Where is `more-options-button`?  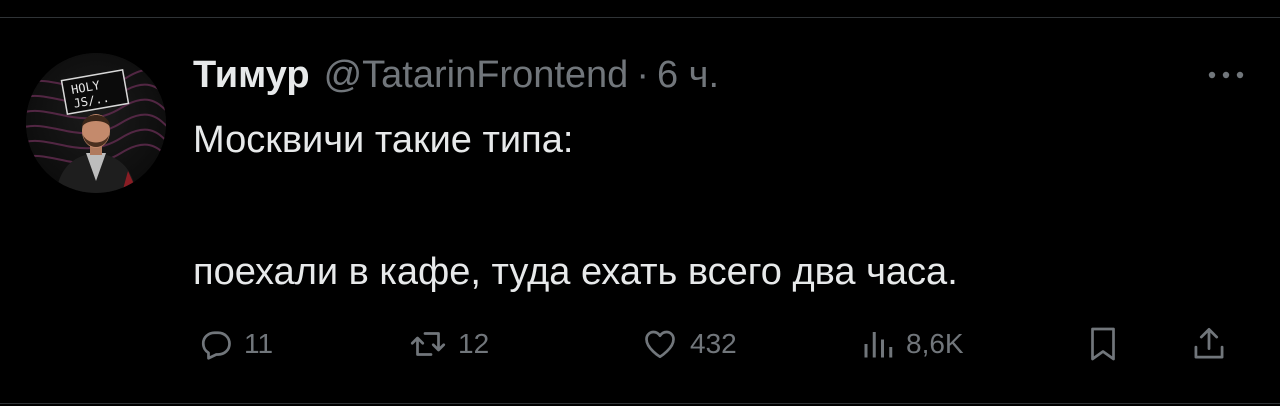
more-options-button is located at coordinates (1226, 75).